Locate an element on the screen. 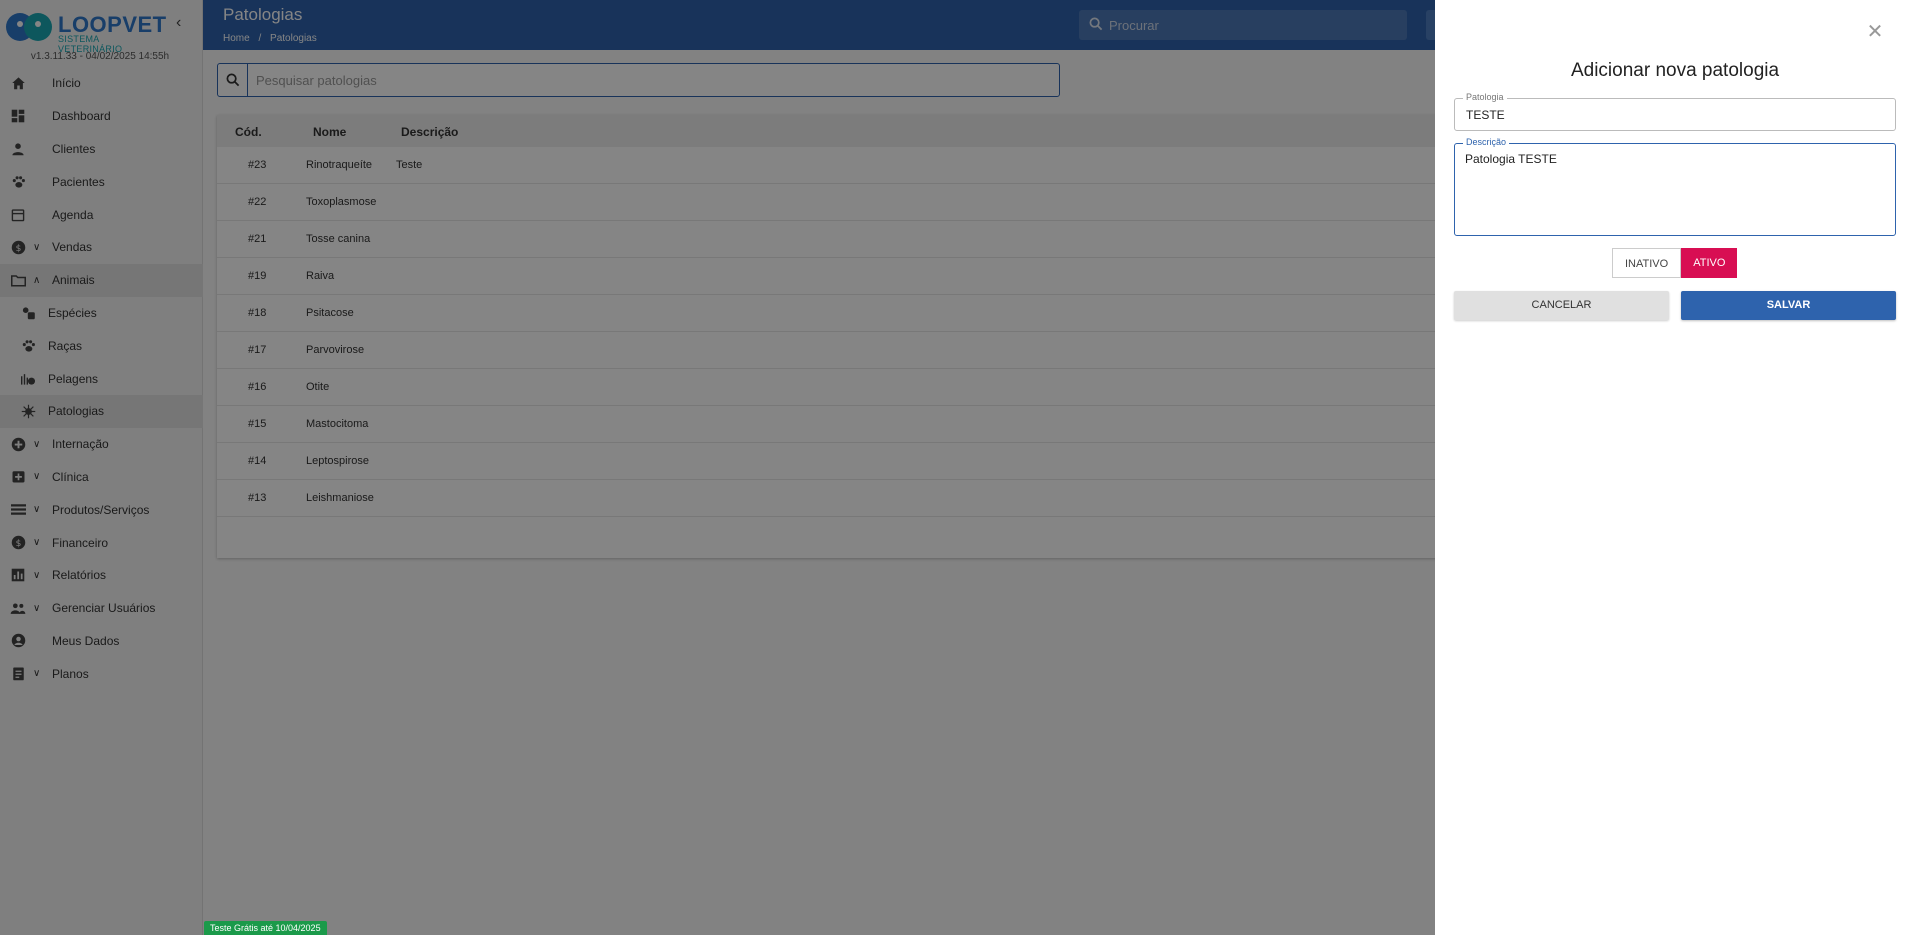  pathology-field: Patologia is located at coordinates (1675, 111).